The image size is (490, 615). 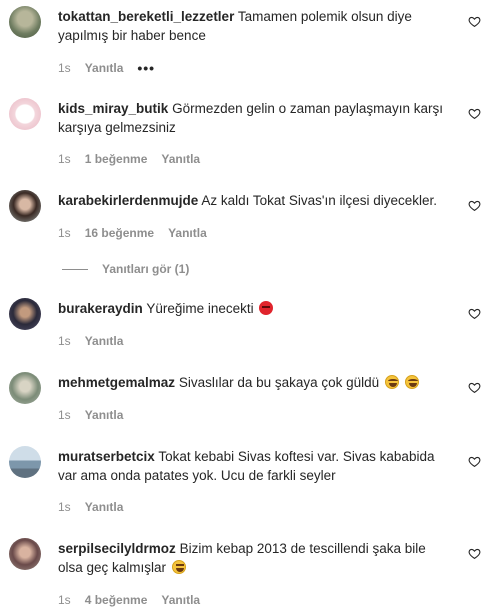 I want to click on view-replies-label: Yanıtları gör (1), so click(x=146, y=269).